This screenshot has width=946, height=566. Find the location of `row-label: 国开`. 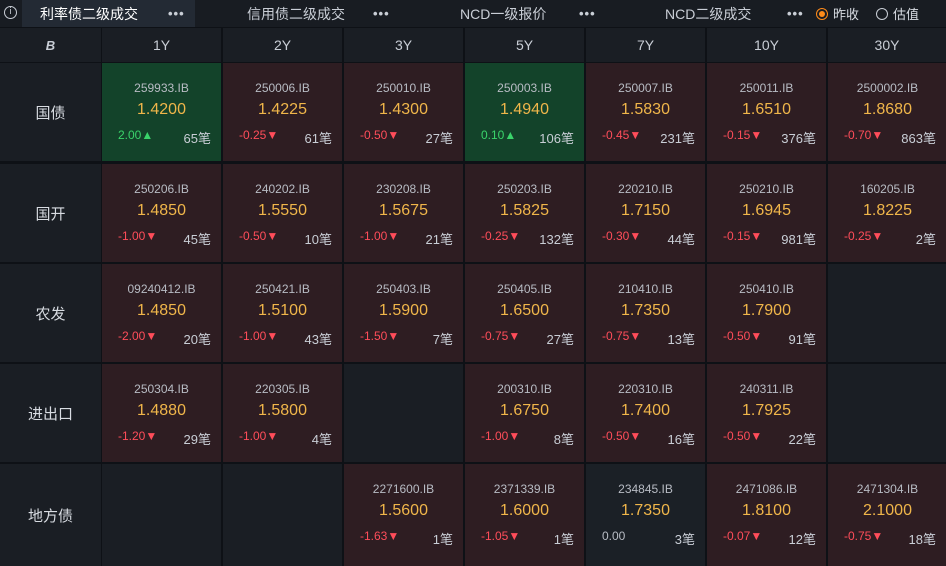

row-label: 国开 is located at coordinates (50, 213).